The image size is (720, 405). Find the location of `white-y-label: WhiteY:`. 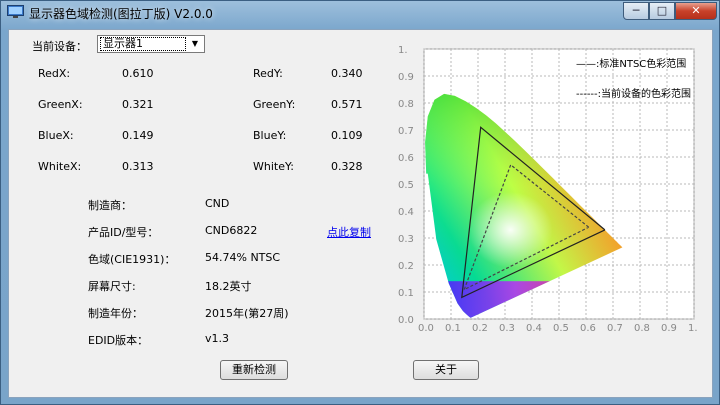

white-y-label: WhiteY: is located at coordinates (273, 166).